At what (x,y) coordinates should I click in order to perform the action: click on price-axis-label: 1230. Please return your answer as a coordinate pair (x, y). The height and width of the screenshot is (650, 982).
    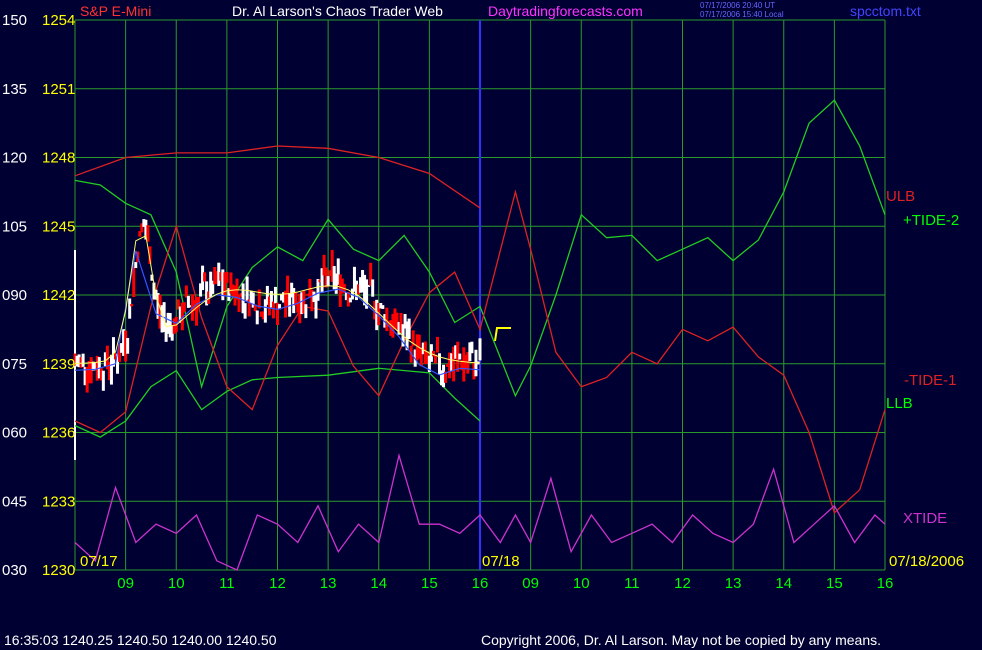
    Looking at the image, I should click on (58, 570).